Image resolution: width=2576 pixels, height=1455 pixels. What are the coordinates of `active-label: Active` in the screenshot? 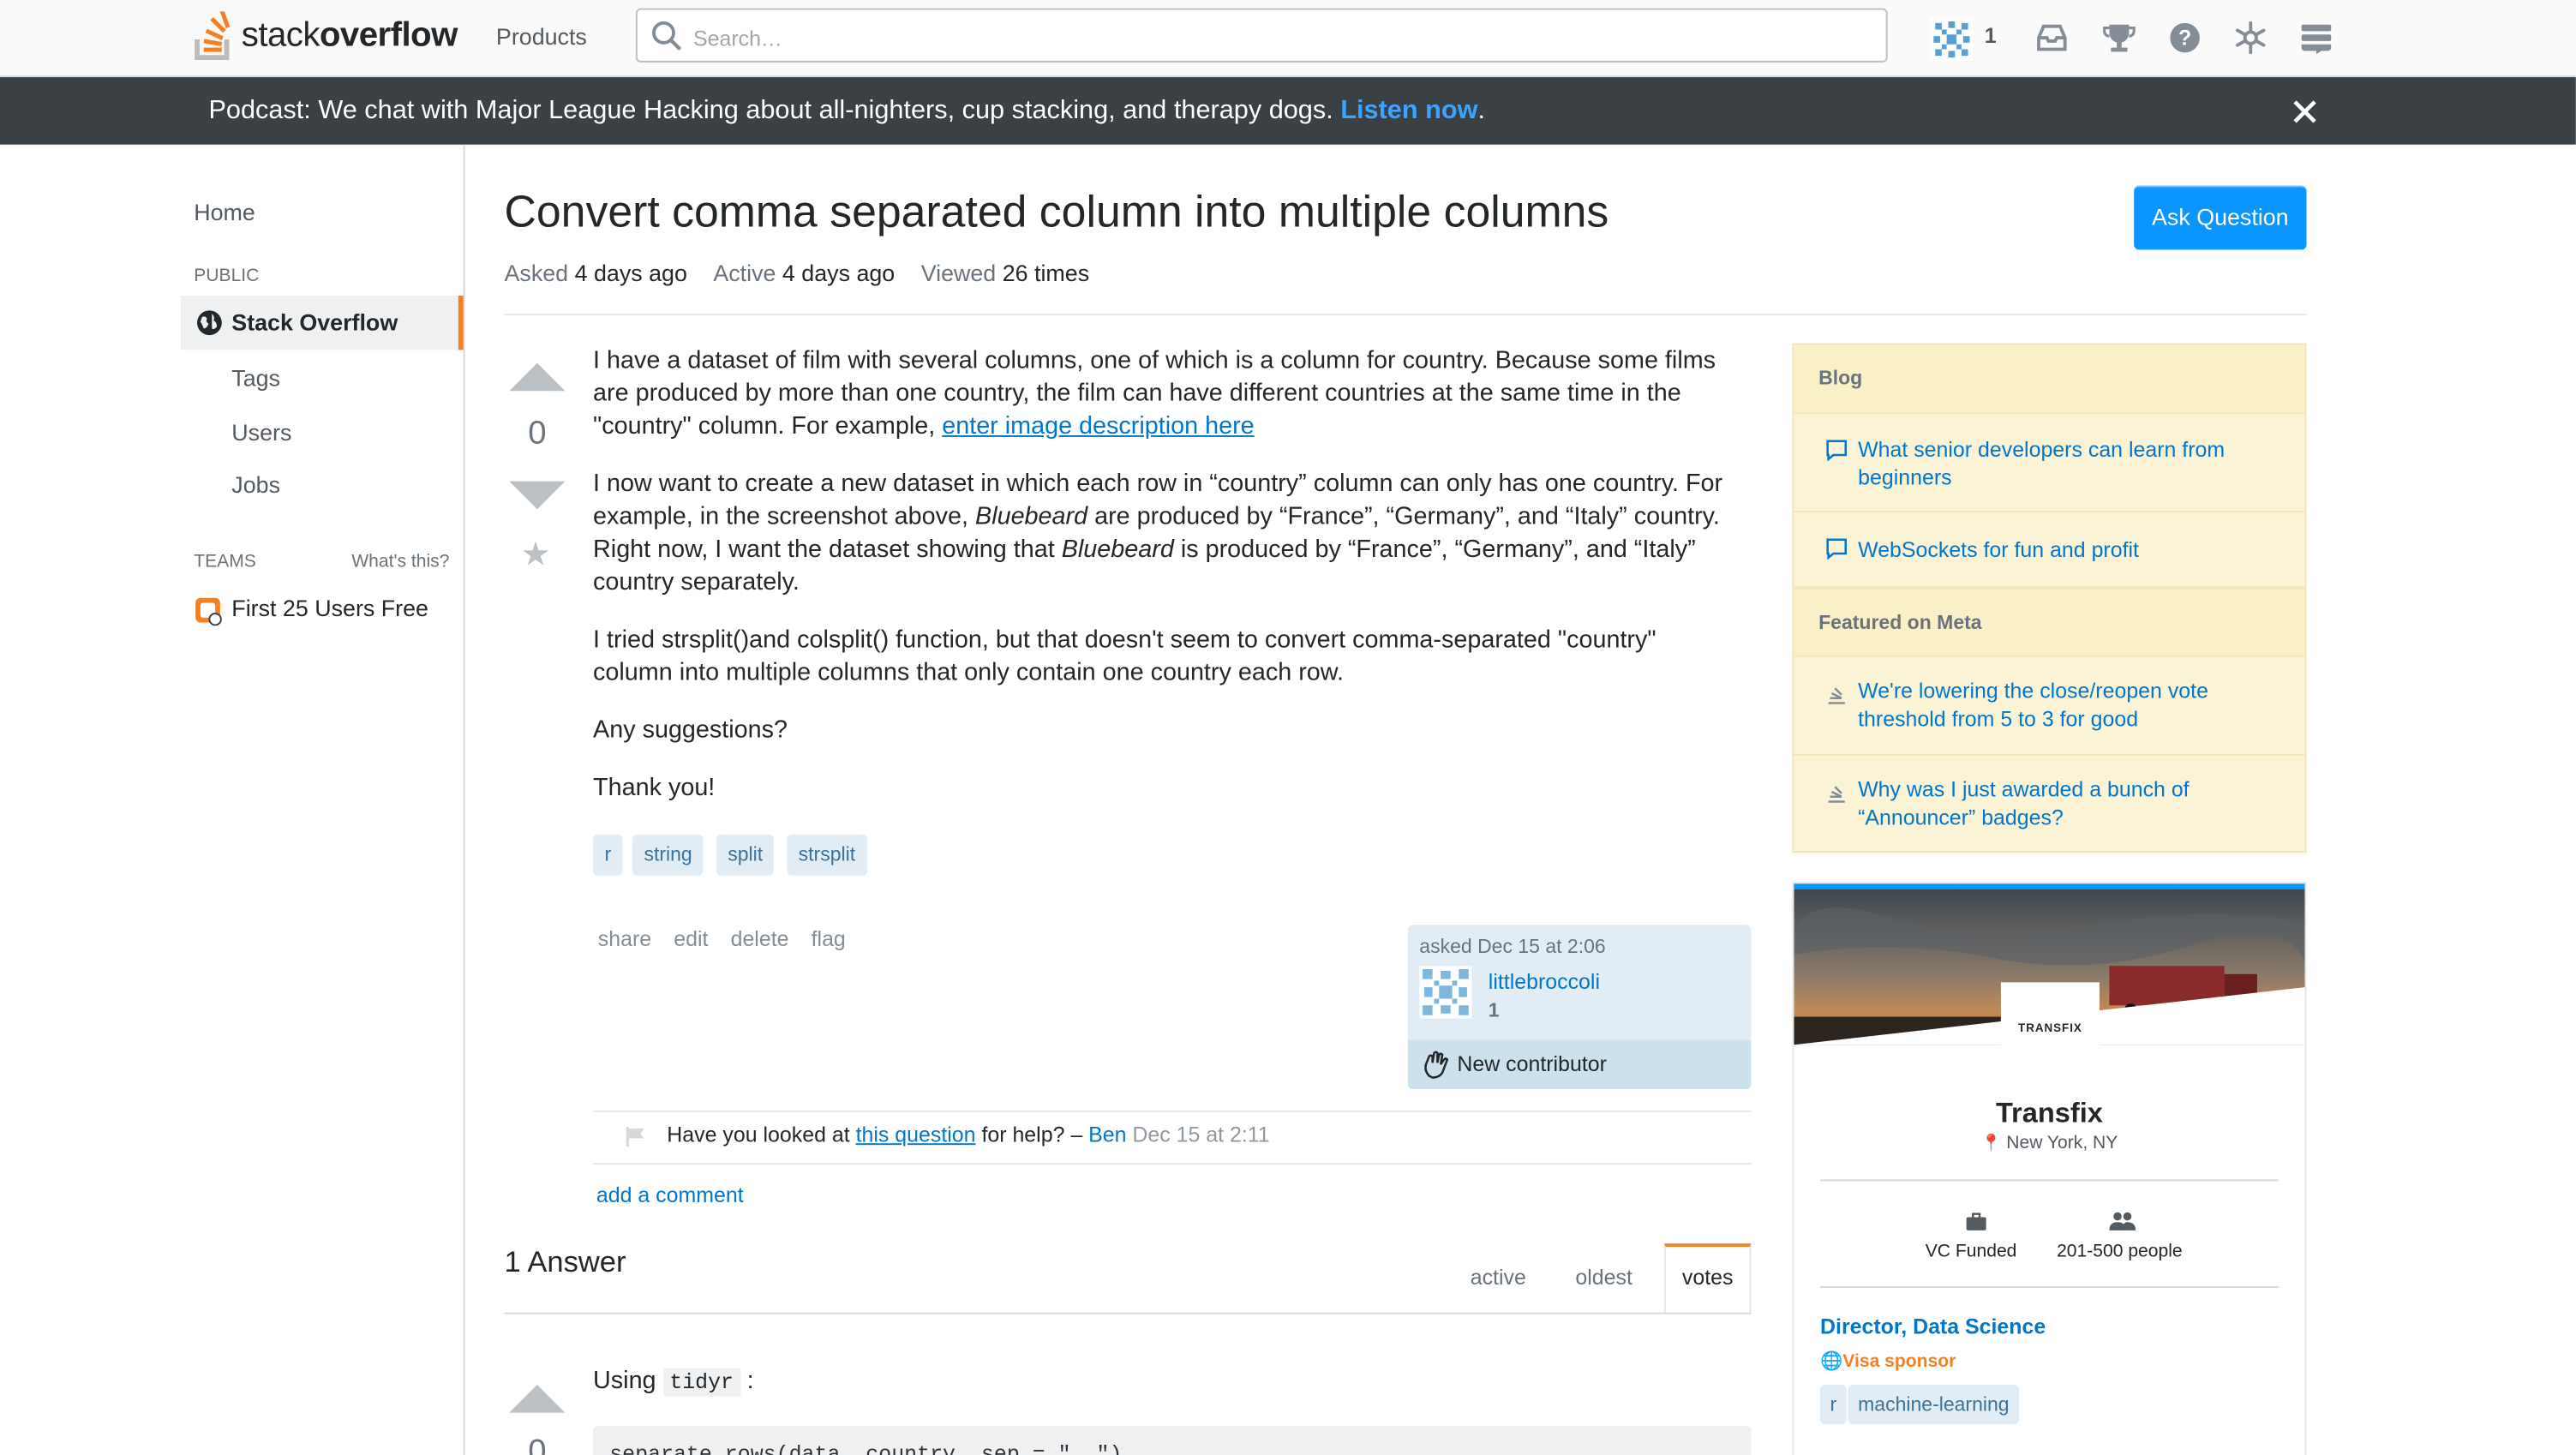 It's located at (744, 272).